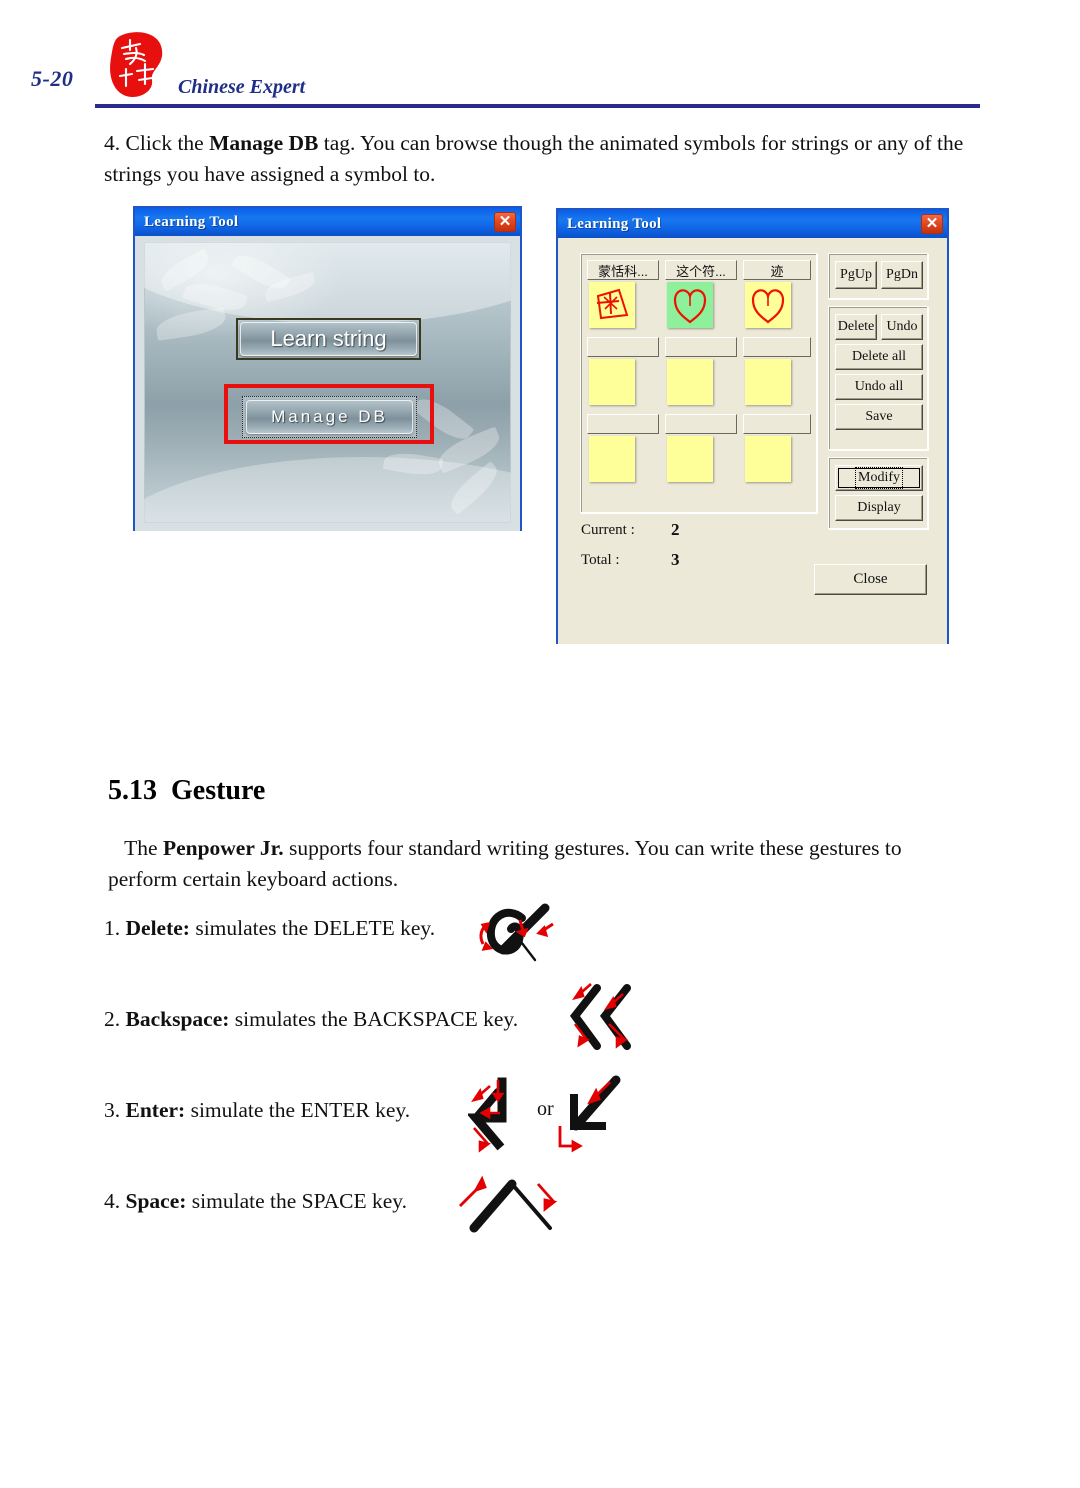  What do you see at coordinates (296, 1201) in the screenshot?
I see `gesture-4-desc: simulate the SPACE key.` at bounding box center [296, 1201].